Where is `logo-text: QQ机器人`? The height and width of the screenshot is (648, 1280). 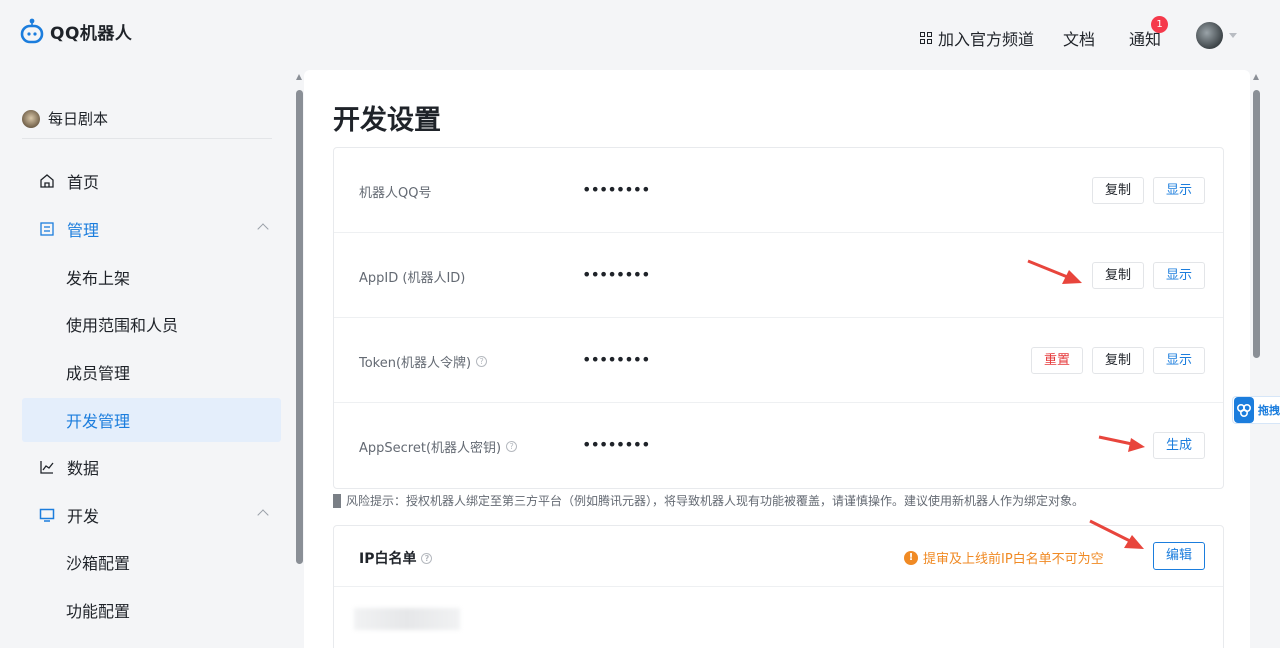 logo-text: QQ机器人 is located at coordinates (91, 33).